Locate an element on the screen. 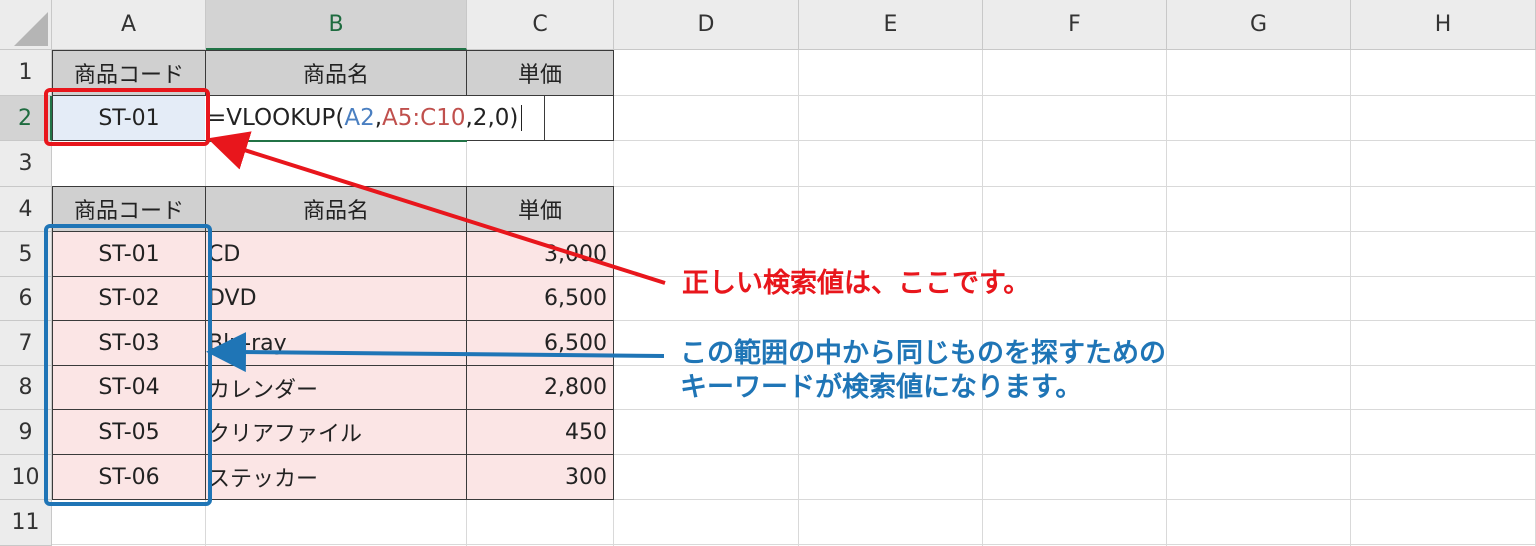 This screenshot has height=546, width=1536. red-annotation-note: 正しい検索値は、ここです。 is located at coordinates (856, 283).